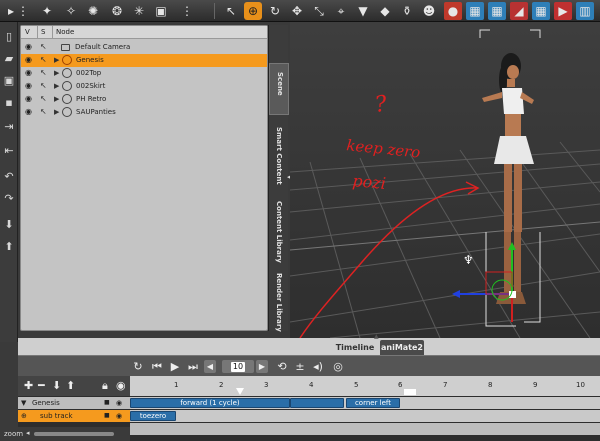 The image size is (600, 441). What do you see at coordinates (279, 302) in the screenshot?
I see `tab-render-library: Render Library` at bounding box center [279, 302].